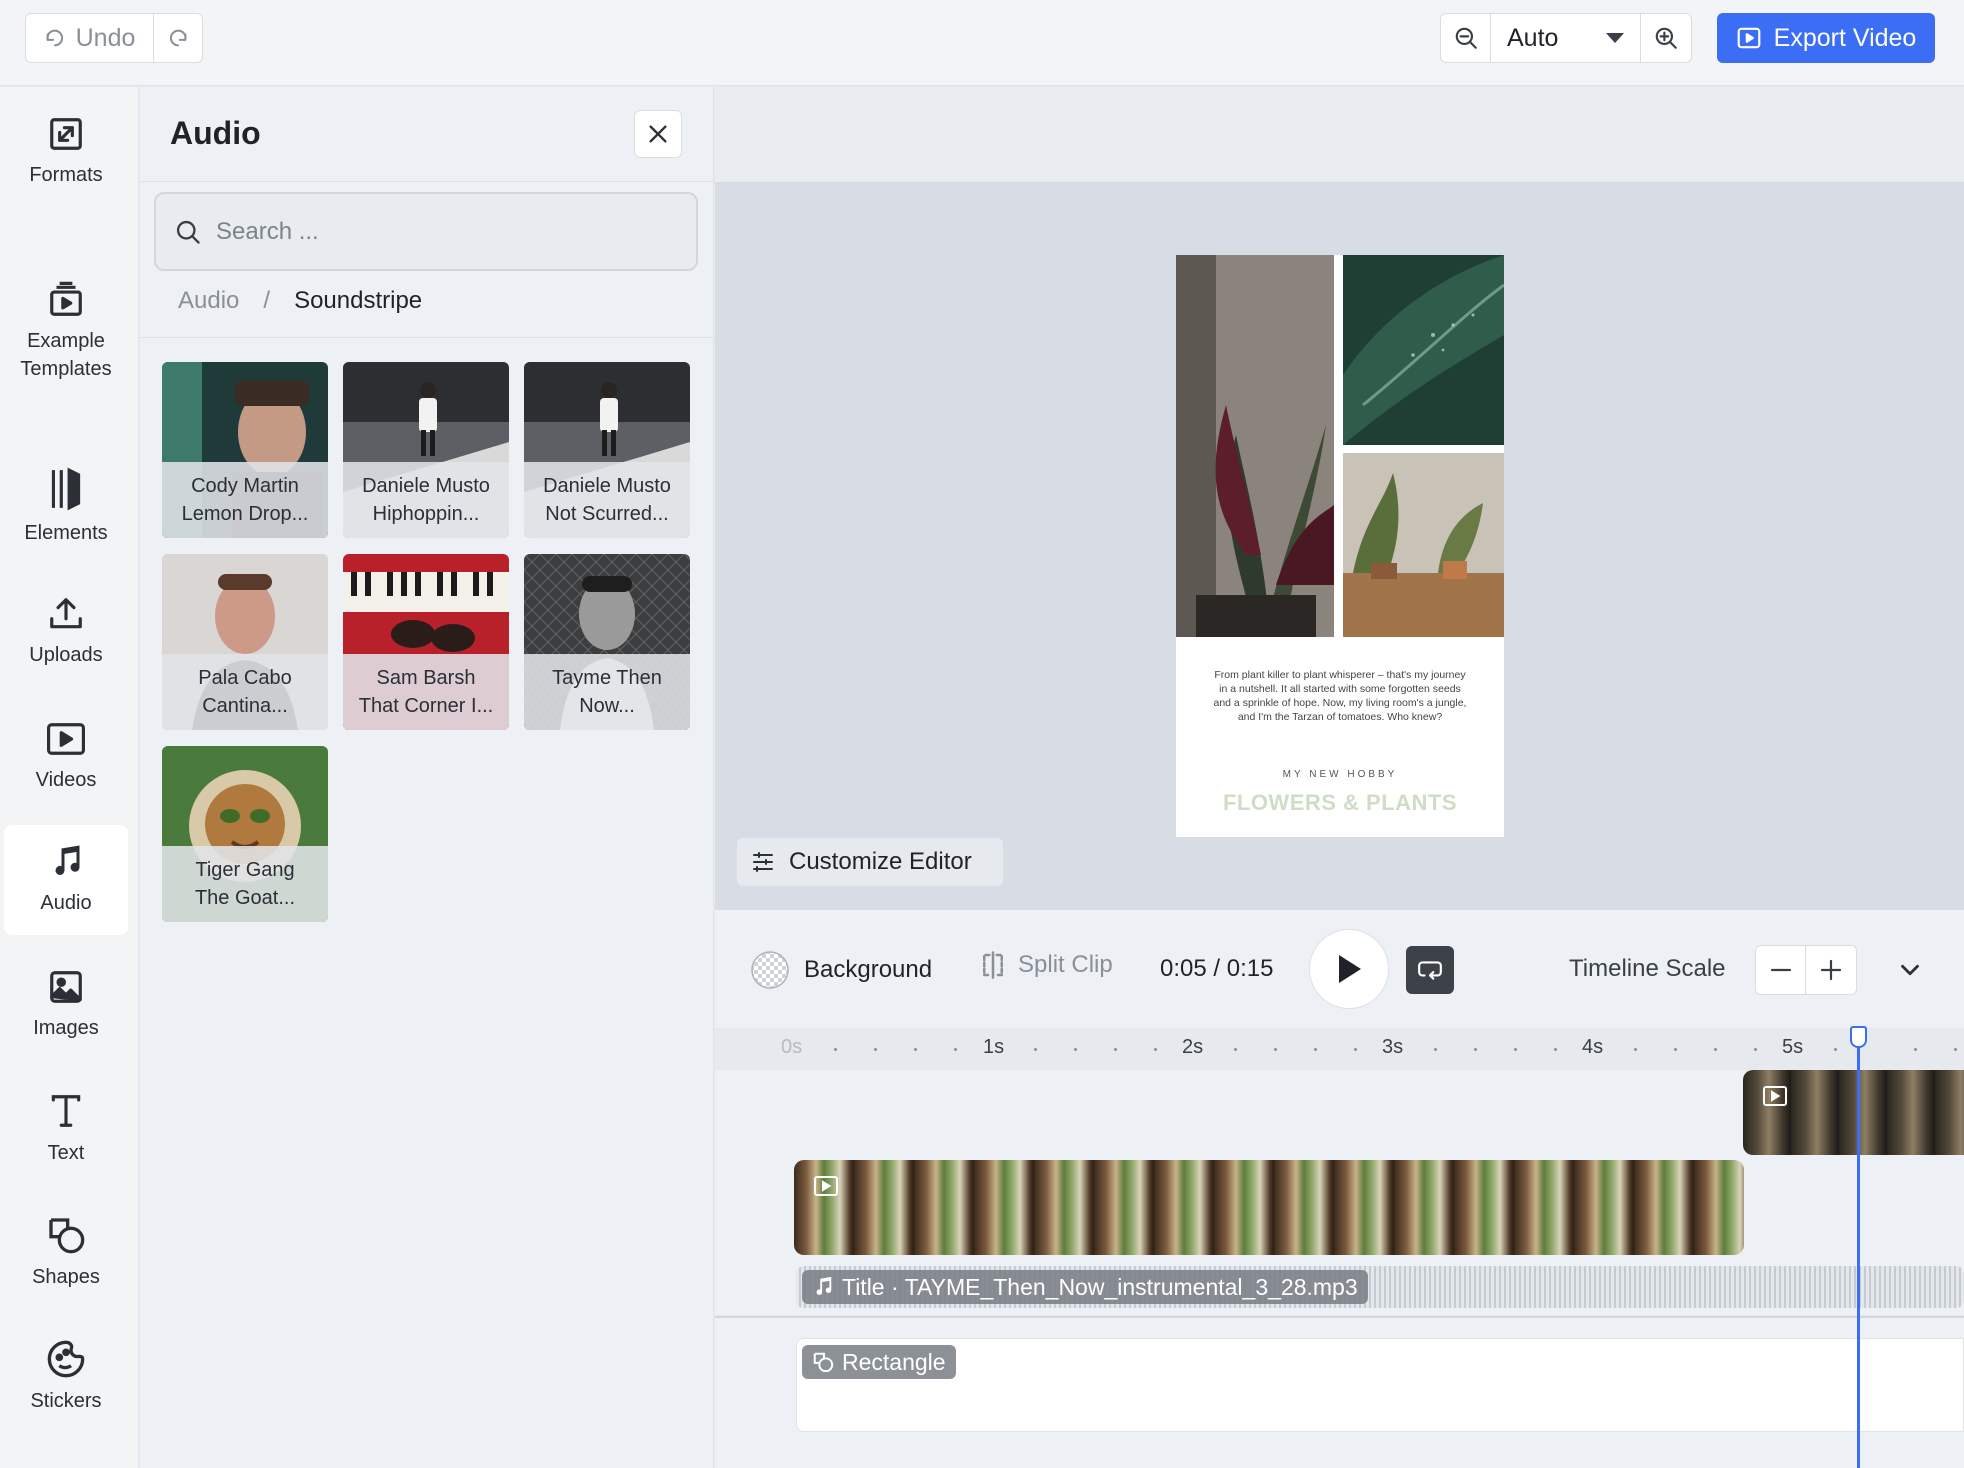  Describe the element at coordinates (66, 152) in the screenshot. I see `nav-formats: Formats` at that location.